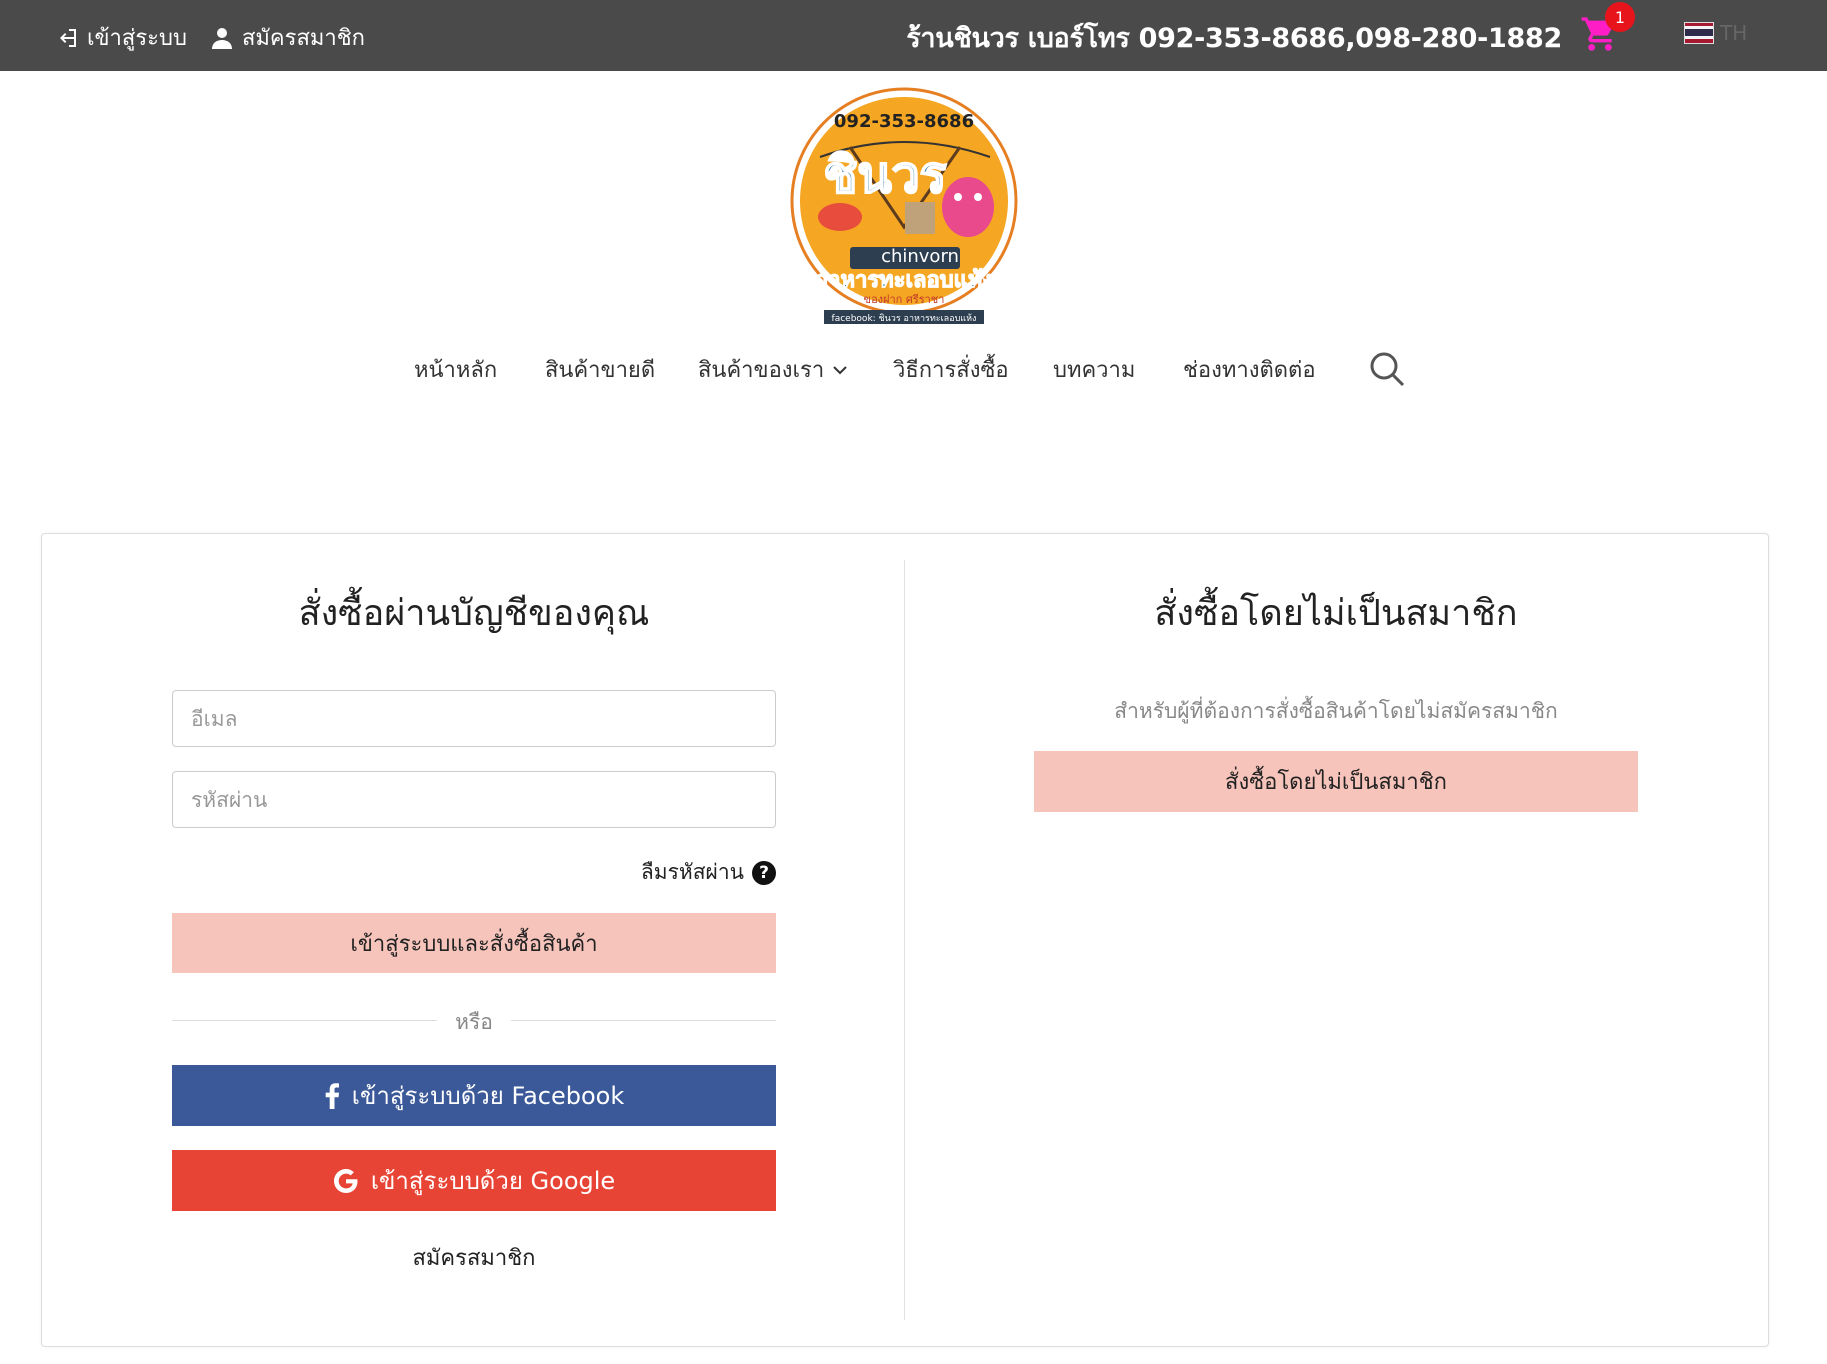 This screenshot has width=1827, height=1364. I want to click on google-login-label: เข้าสู่ระบบด้วย Google, so click(493, 1181).